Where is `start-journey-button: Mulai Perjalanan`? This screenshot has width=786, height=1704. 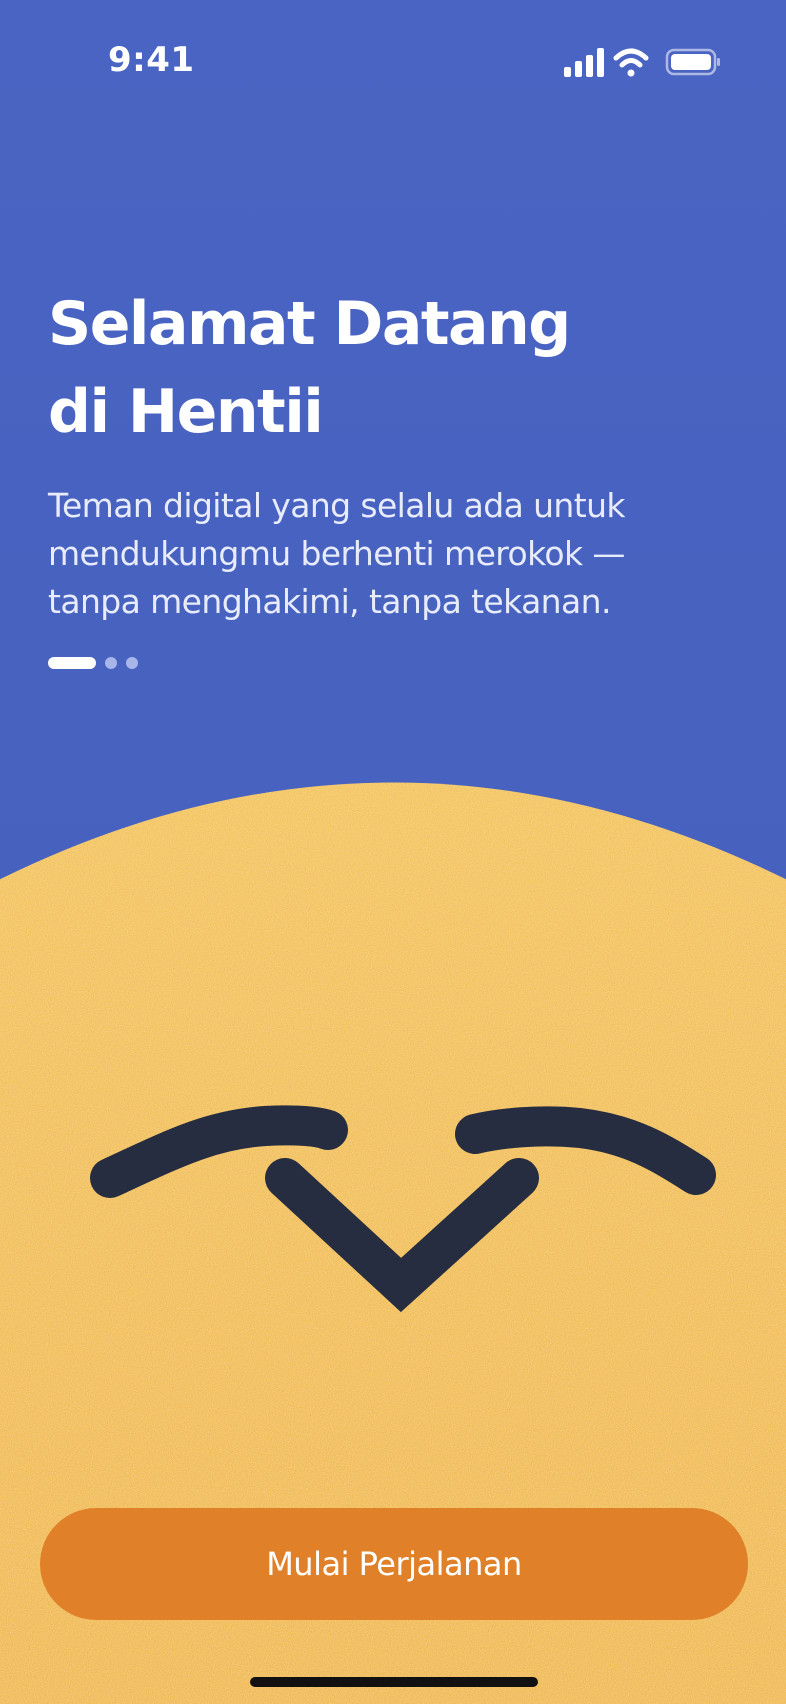
start-journey-button: Mulai Perjalanan is located at coordinates (394, 1564).